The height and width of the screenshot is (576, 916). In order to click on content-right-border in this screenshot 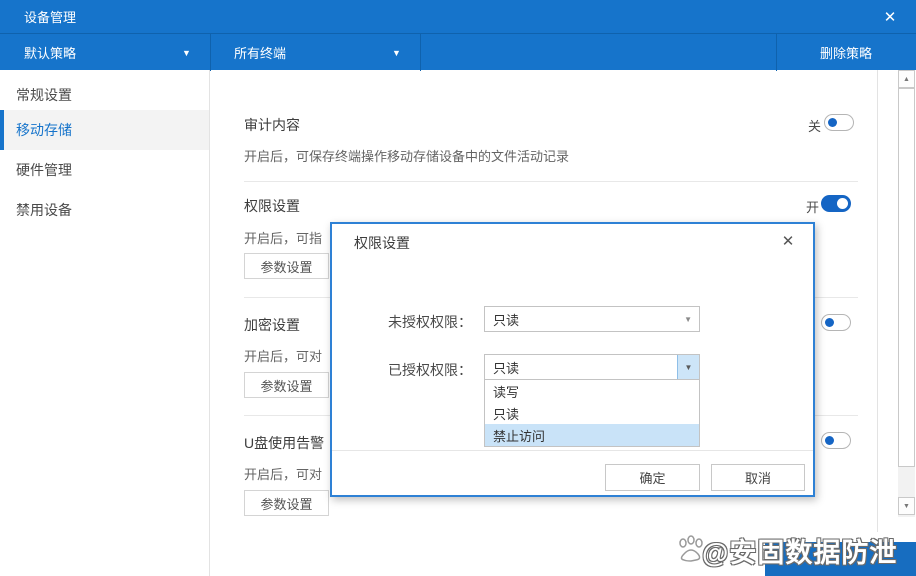, I will do `click(877, 301)`.